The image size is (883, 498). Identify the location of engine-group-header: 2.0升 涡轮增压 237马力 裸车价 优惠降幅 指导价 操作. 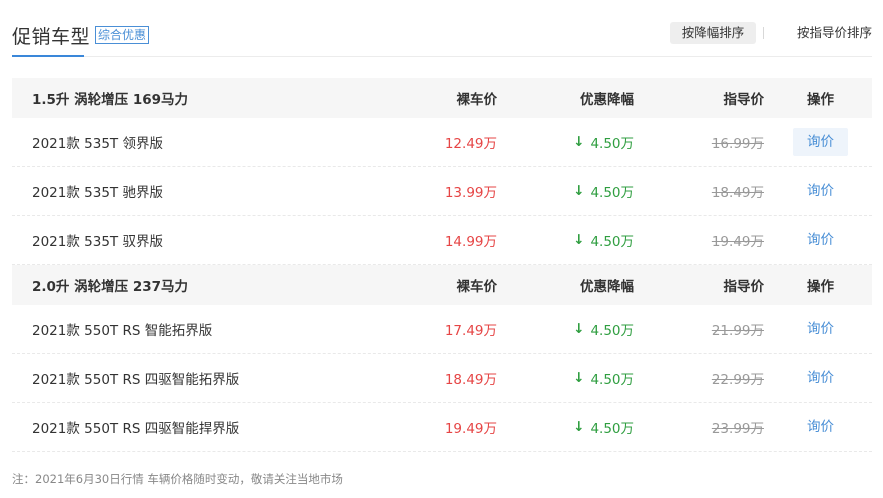
(442, 285).